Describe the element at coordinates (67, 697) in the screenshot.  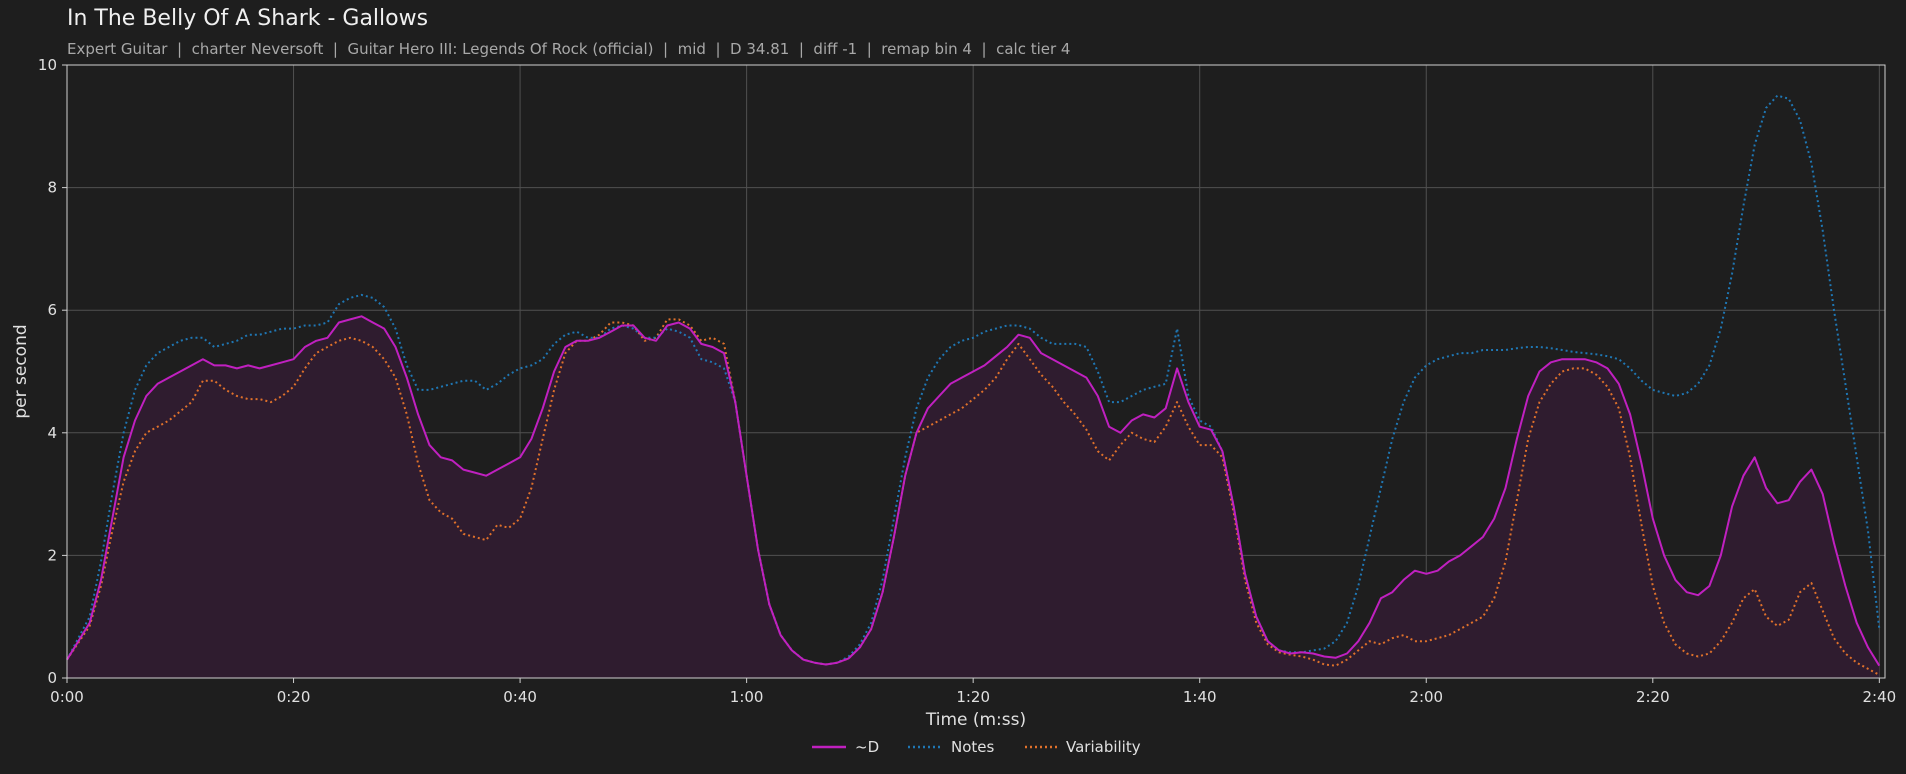
I see `x-tick-label: 0:00` at that location.